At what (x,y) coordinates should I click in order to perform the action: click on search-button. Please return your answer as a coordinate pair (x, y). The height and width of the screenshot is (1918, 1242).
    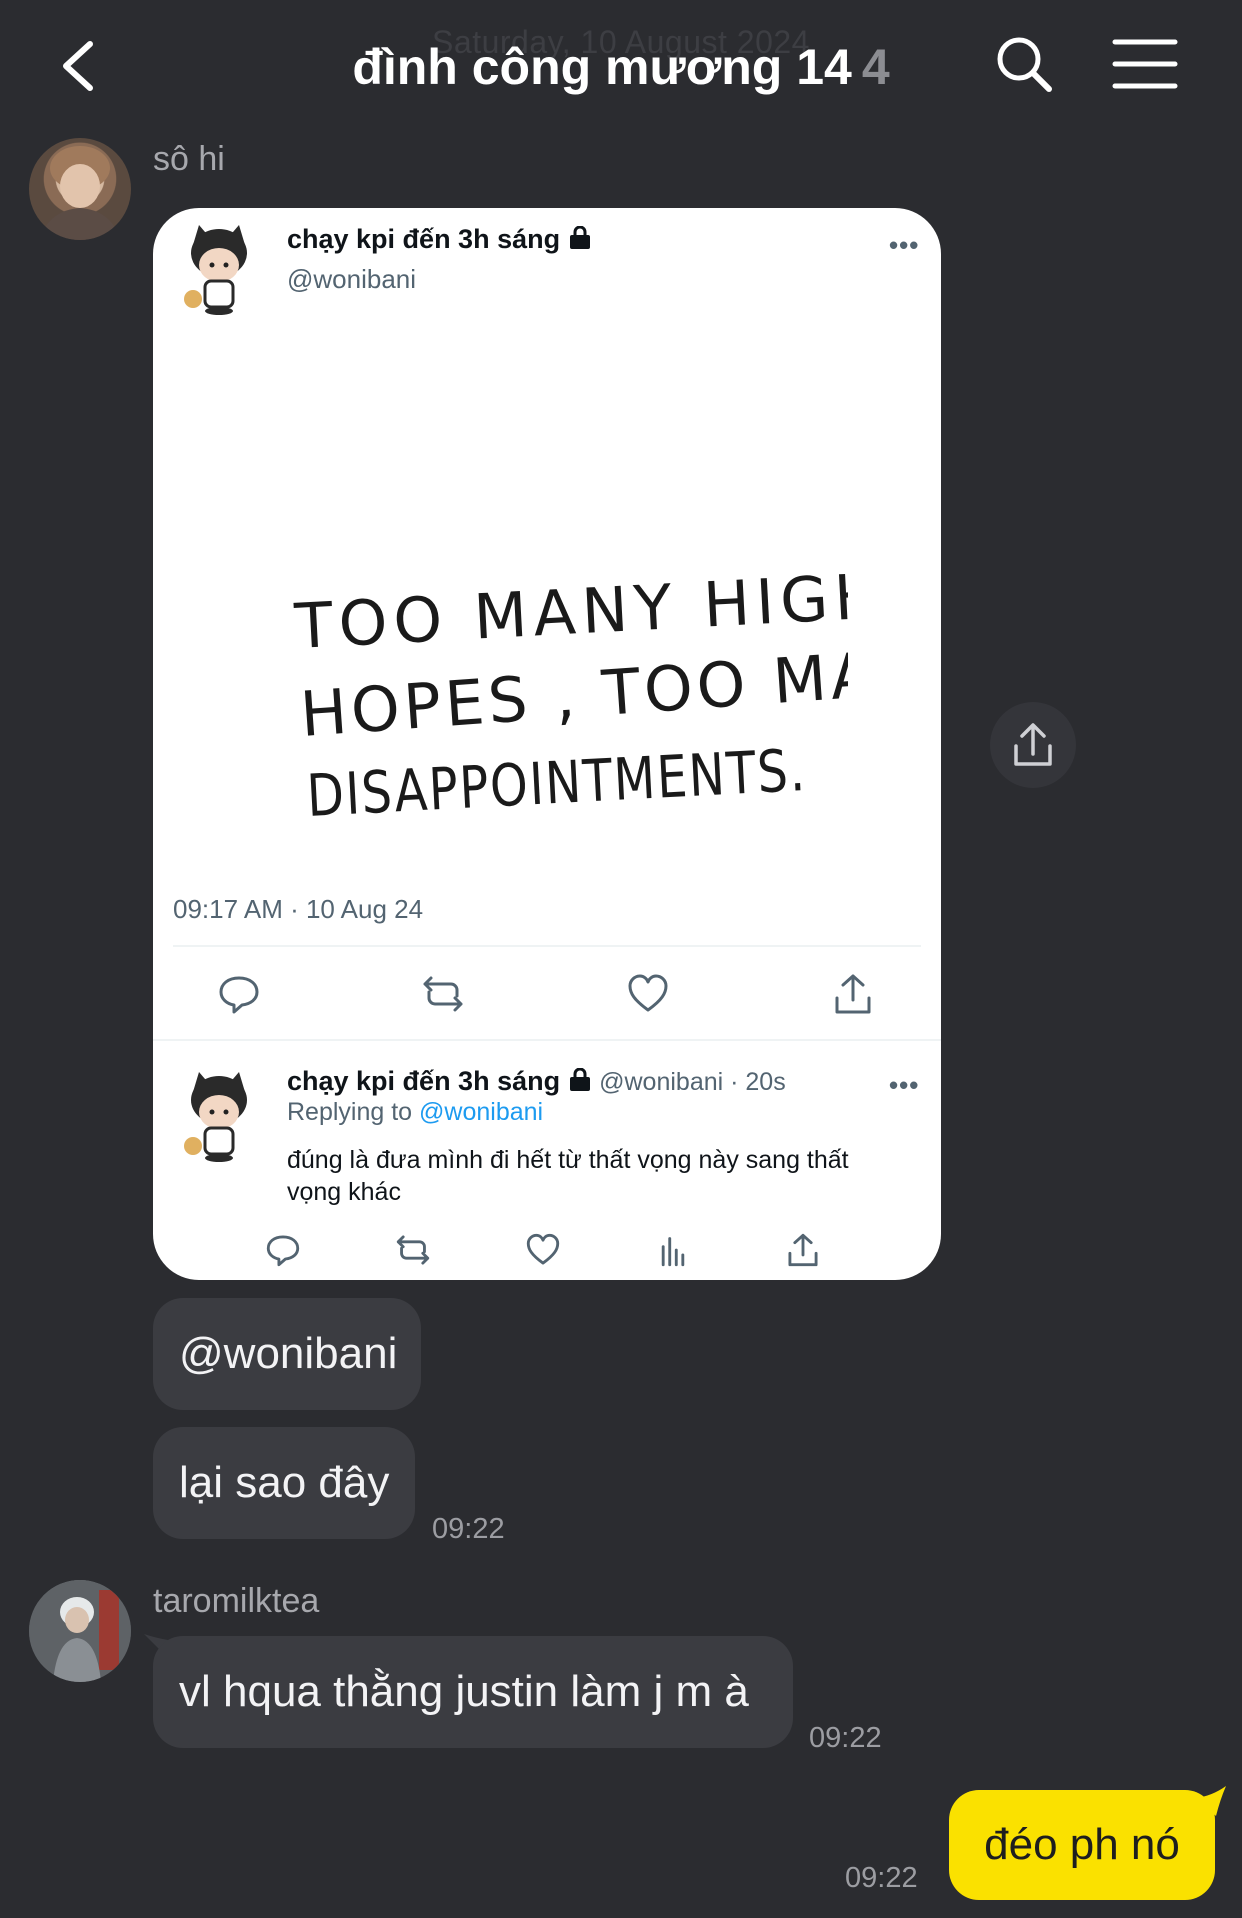
    Looking at the image, I should click on (1024, 64).